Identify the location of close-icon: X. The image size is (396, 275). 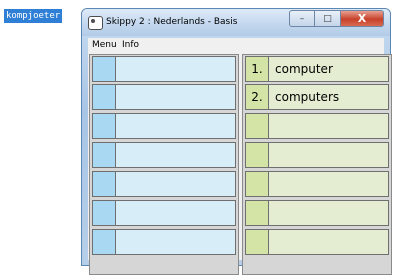
(362, 18).